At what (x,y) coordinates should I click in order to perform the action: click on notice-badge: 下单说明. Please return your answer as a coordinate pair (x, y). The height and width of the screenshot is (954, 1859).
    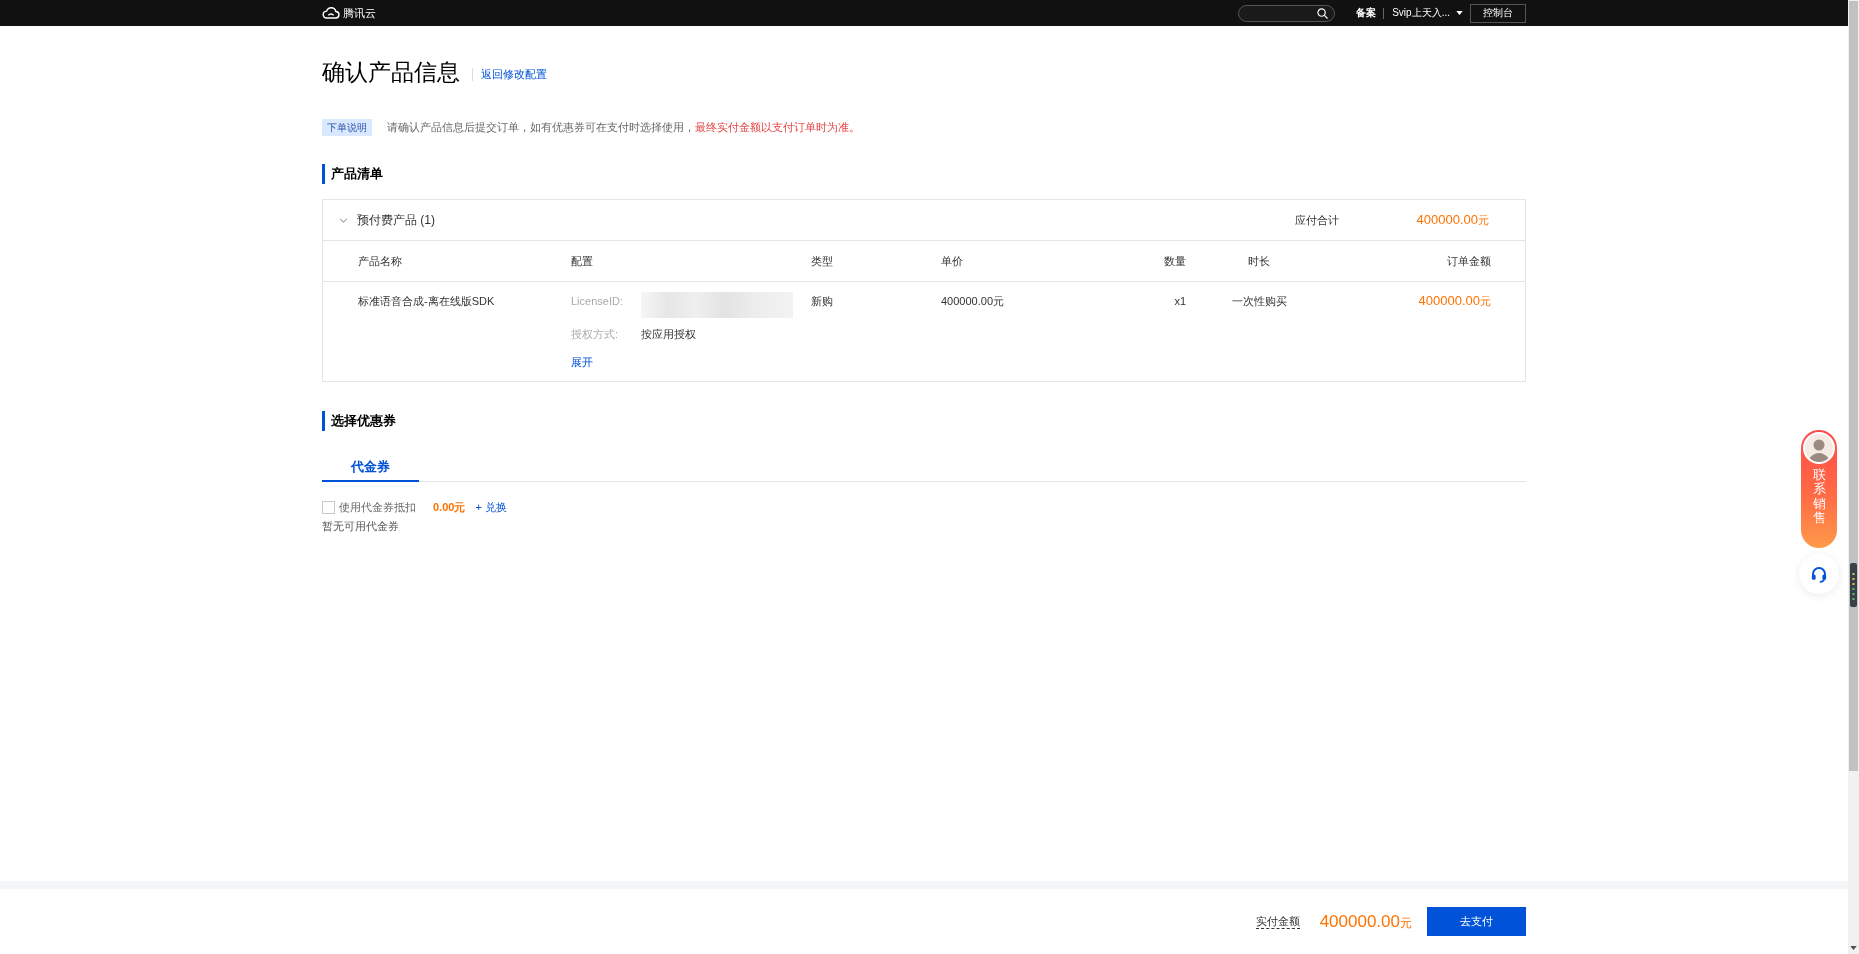
    Looking at the image, I should click on (347, 127).